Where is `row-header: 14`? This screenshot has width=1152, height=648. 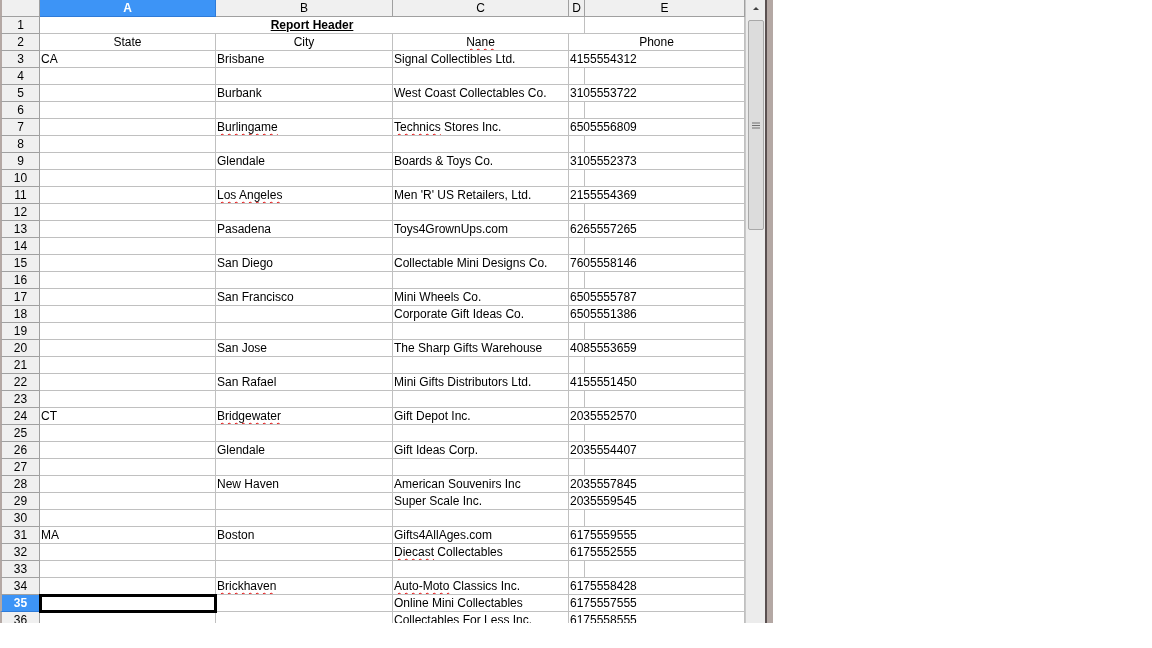
row-header: 14 is located at coordinates (20, 246).